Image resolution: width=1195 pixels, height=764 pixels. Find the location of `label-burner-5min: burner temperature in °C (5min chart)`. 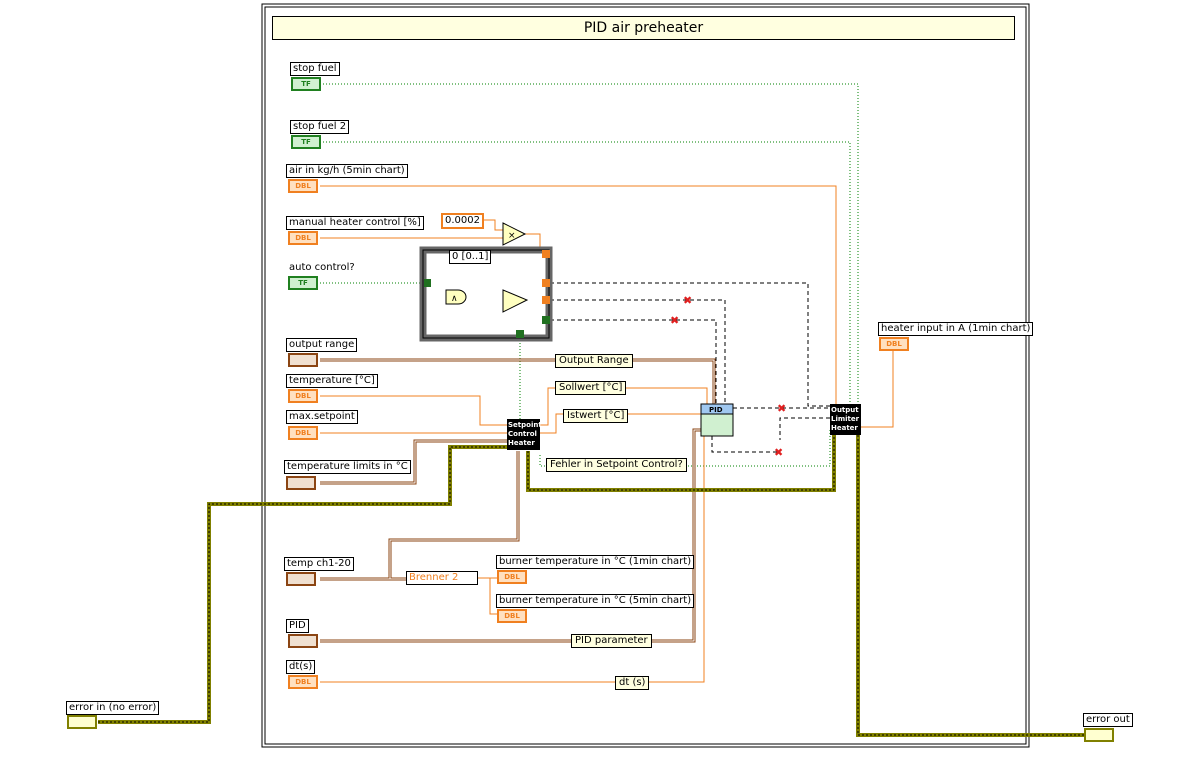

label-burner-5min: burner temperature in °C (5min chart) is located at coordinates (595, 601).